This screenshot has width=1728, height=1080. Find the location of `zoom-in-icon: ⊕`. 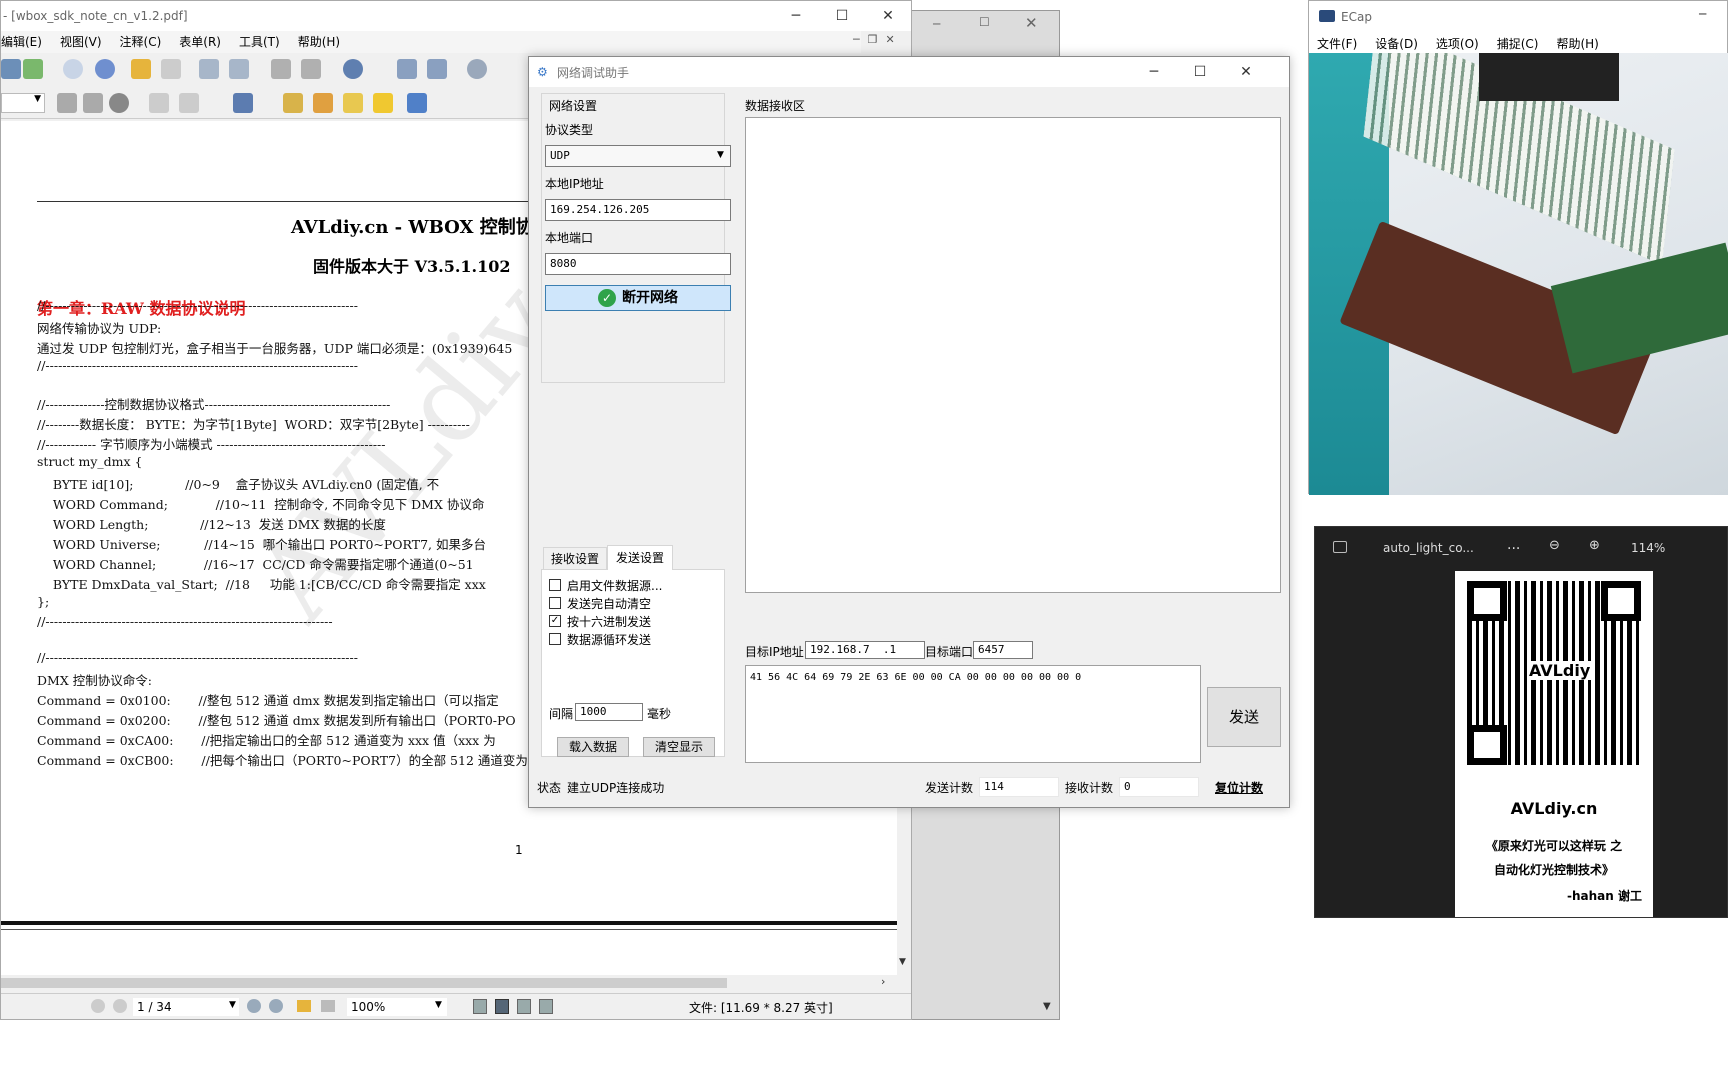

zoom-in-icon: ⊕ is located at coordinates (1594, 545).